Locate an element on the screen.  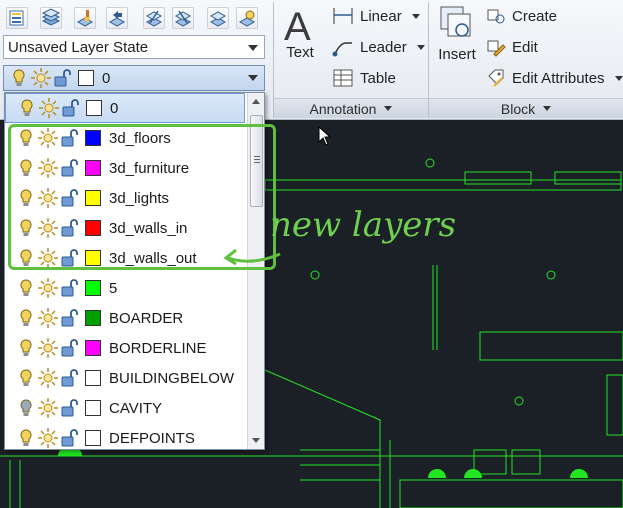
room-outline is located at coordinates (511, 493).